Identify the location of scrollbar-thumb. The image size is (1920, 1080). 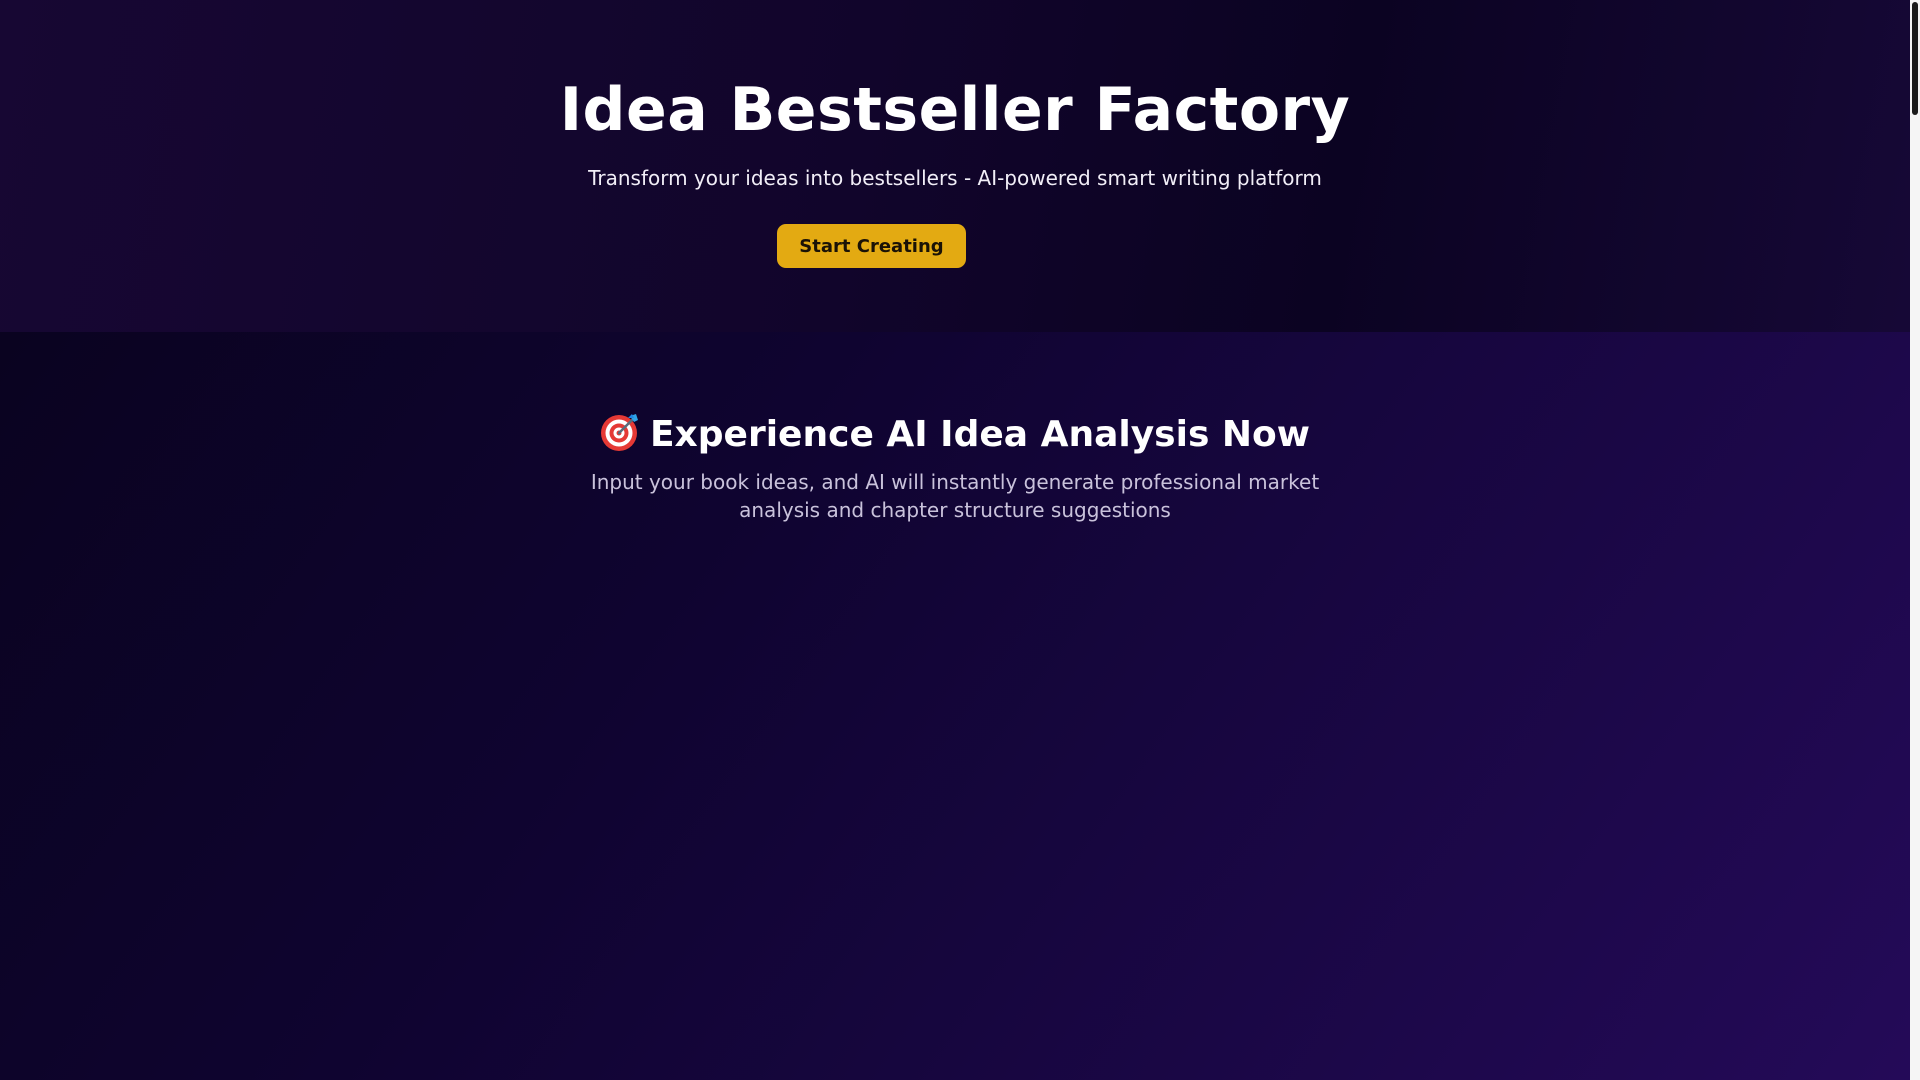
(1915, 58).